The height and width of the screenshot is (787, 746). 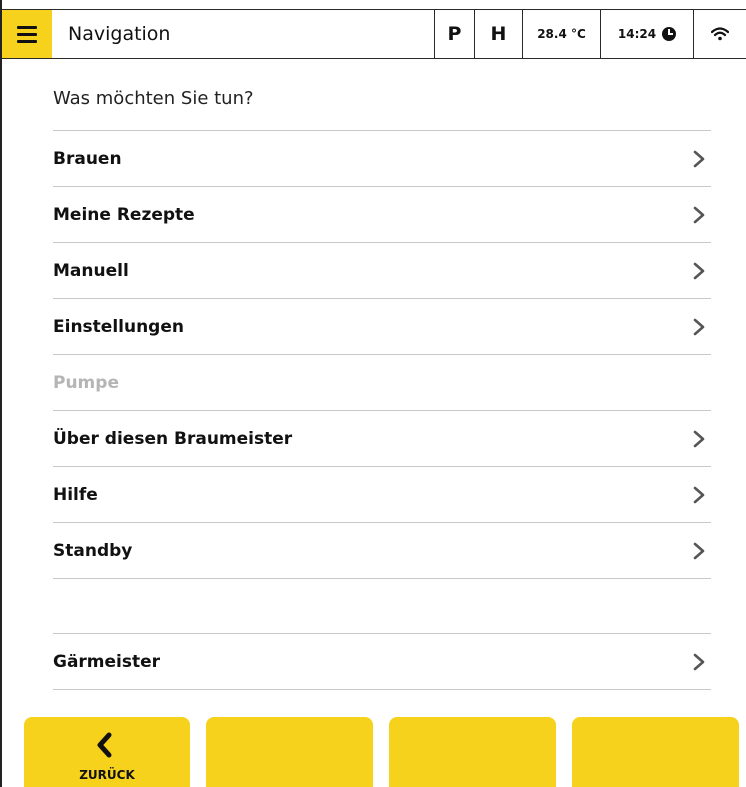 What do you see at coordinates (91, 270) in the screenshot?
I see `menu-item-label: Manuell` at bounding box center [91, 270].